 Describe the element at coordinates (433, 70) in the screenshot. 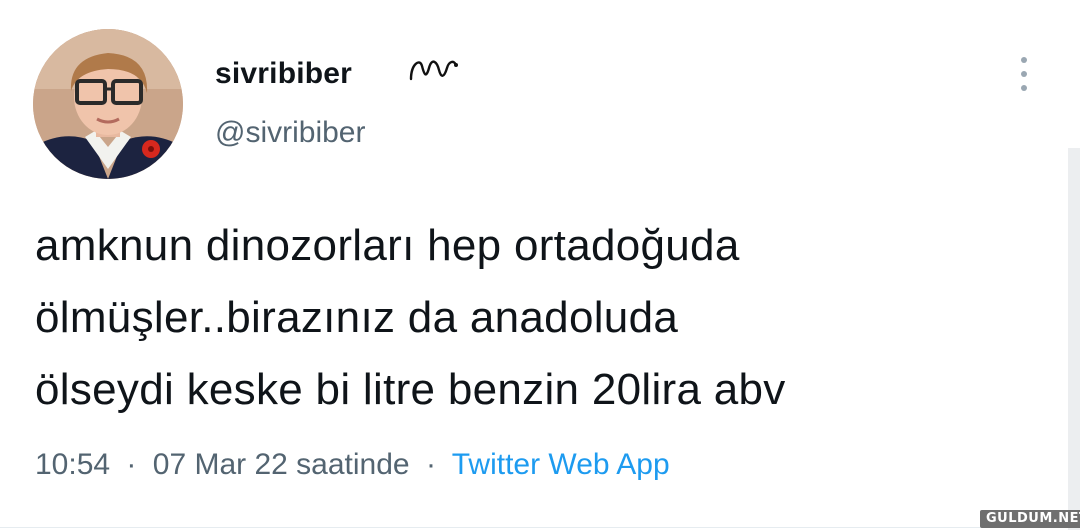

I see `snake-emoji-icon` at that location.